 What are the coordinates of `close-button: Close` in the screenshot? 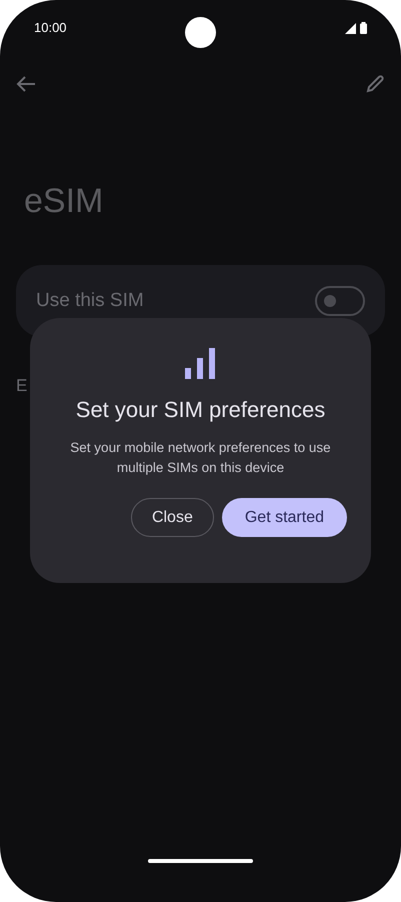 It's located at (172, 517).